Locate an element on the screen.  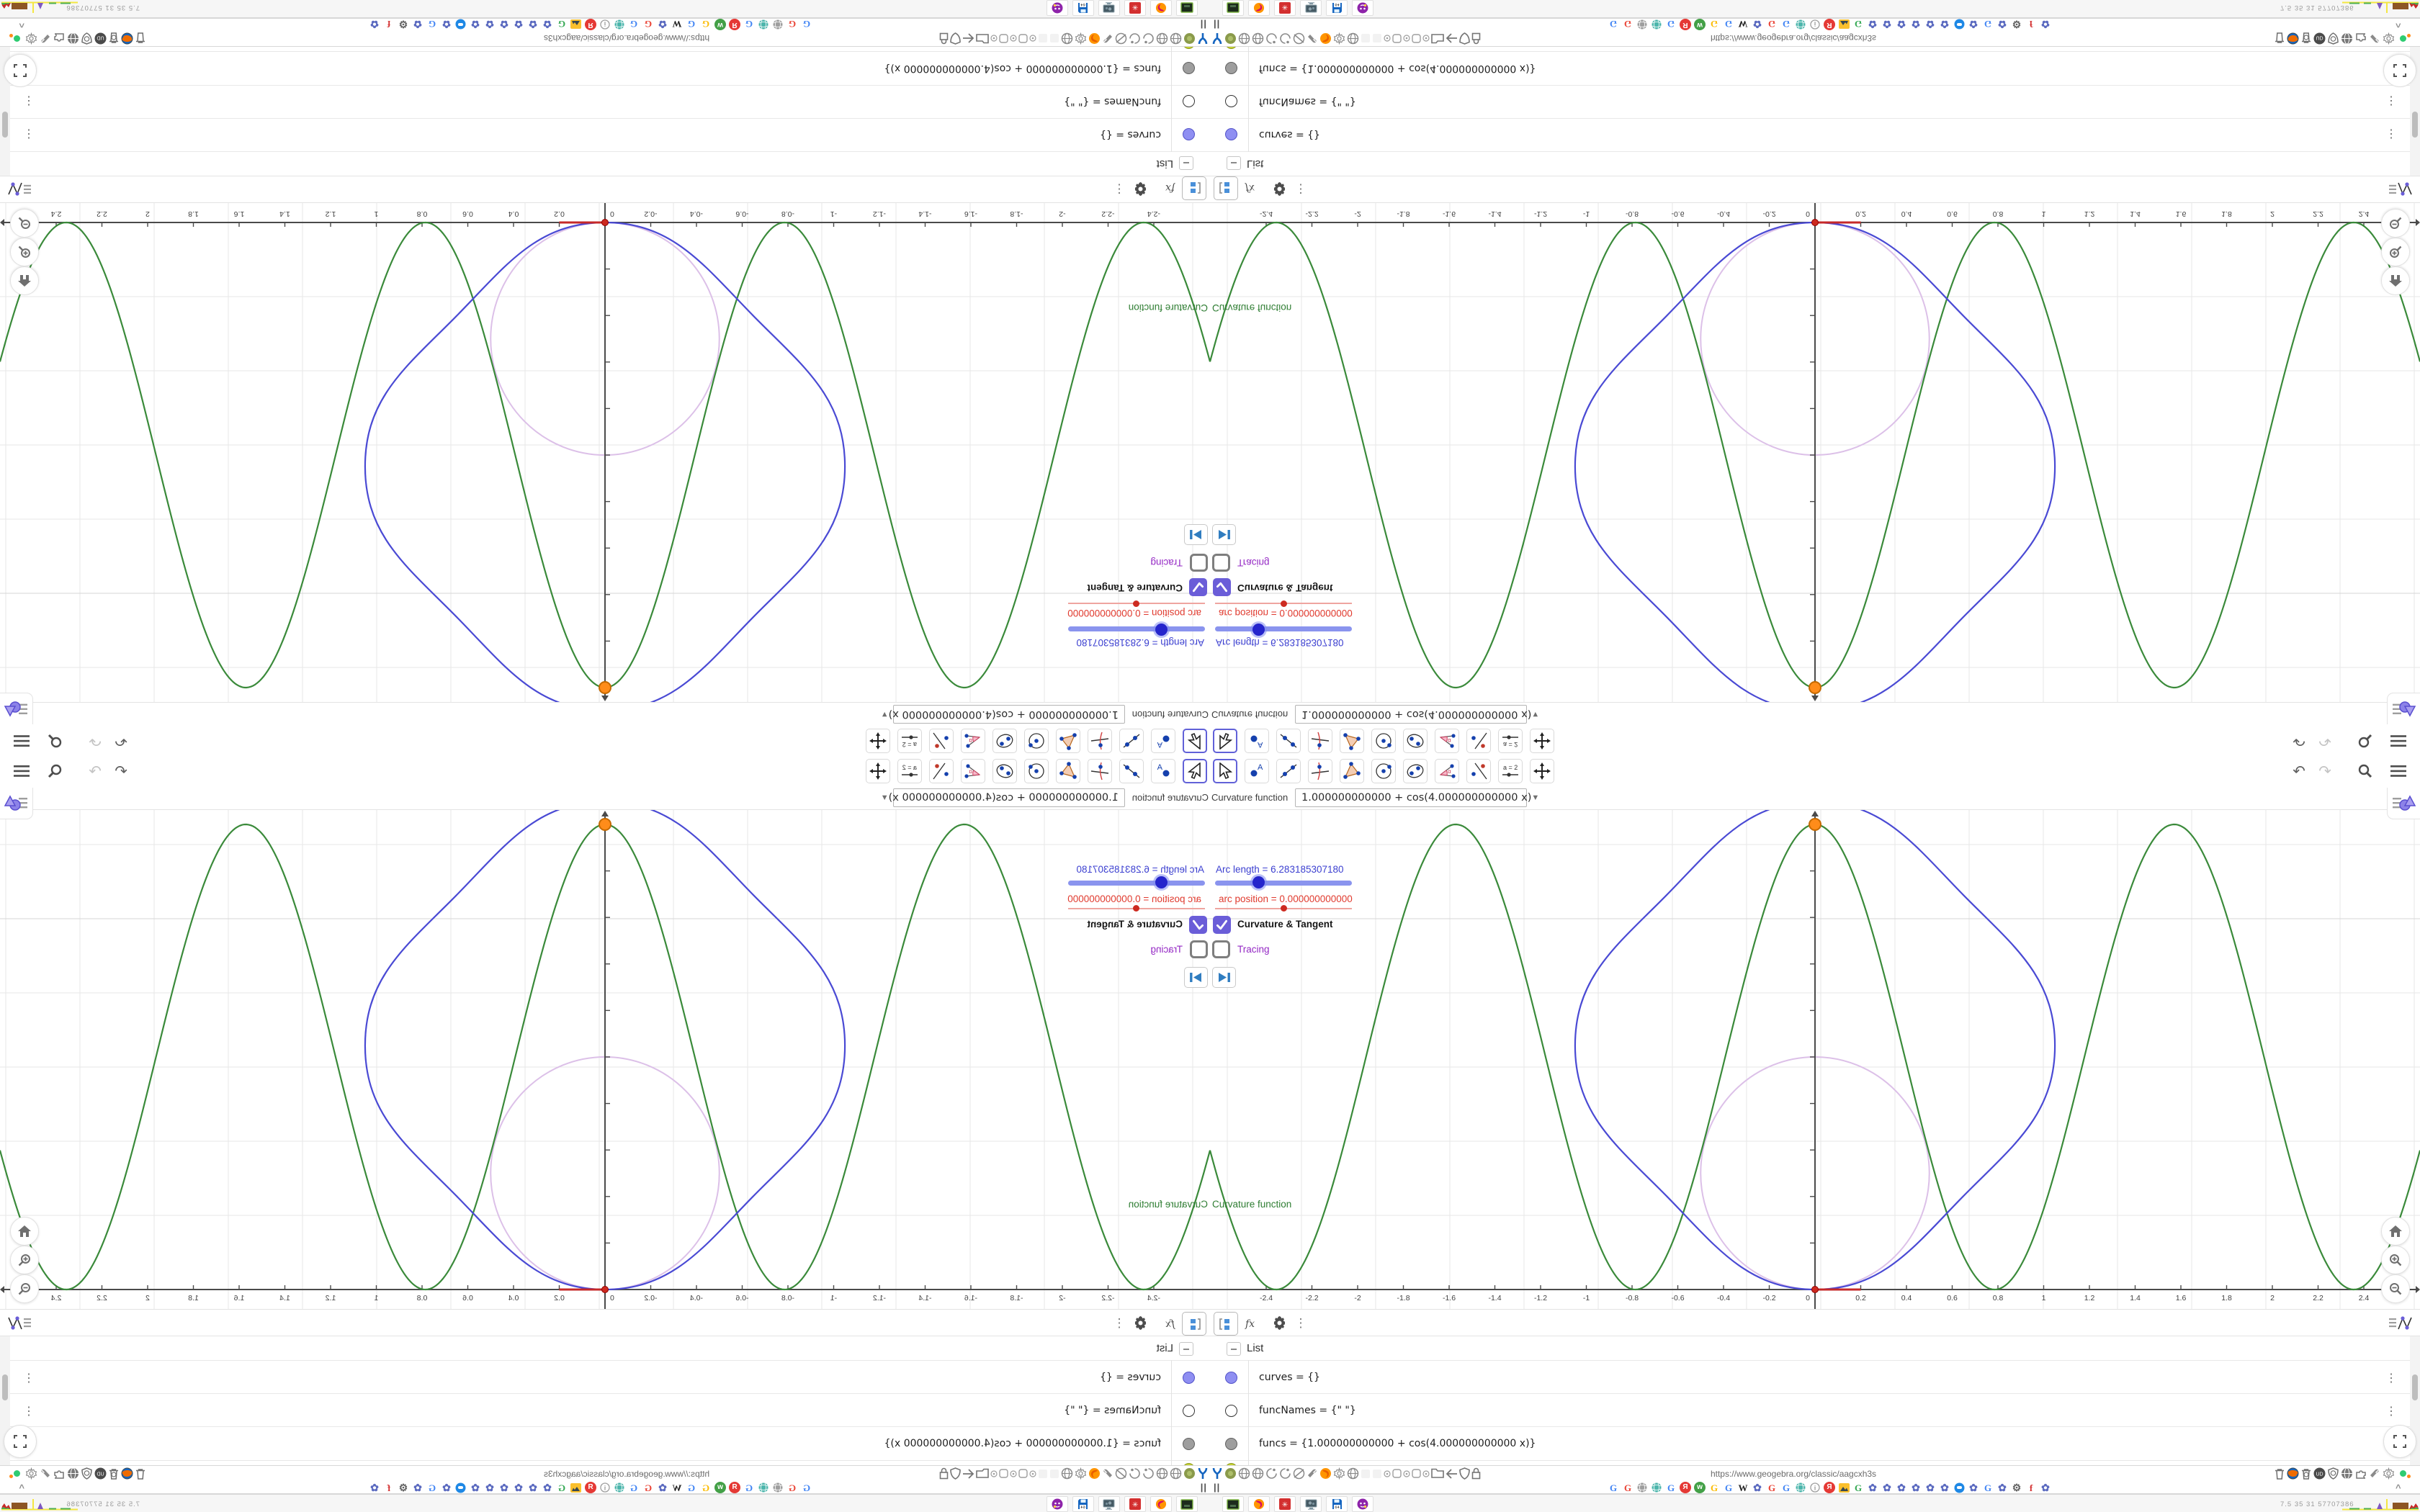
back-arrow-icon is located at coordinates (1452, 38).